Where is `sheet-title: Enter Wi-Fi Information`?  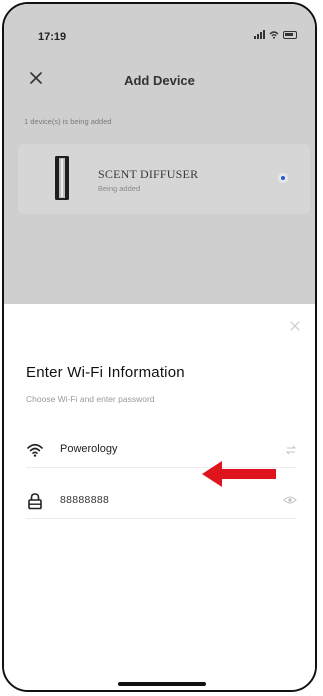 sheet-title: Enter Wi-Fi Information is located at coordinates (105, 372).